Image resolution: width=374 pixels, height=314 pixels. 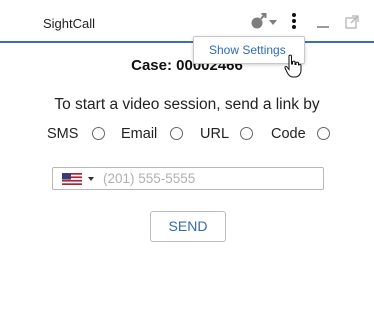 What do you see at coordinates (187, 104) in the screenshot?
I see `send-link-prompt: To start a video session, send a link by` at bounding box center [187, 104].